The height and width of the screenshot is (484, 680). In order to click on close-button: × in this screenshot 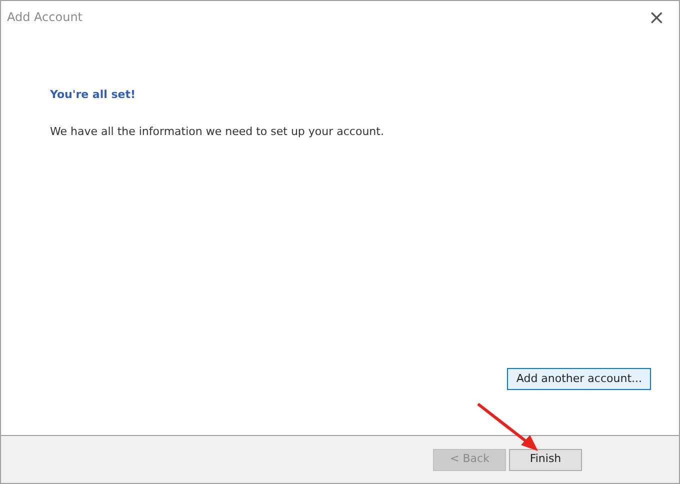, I will do `click(656, 17)`.